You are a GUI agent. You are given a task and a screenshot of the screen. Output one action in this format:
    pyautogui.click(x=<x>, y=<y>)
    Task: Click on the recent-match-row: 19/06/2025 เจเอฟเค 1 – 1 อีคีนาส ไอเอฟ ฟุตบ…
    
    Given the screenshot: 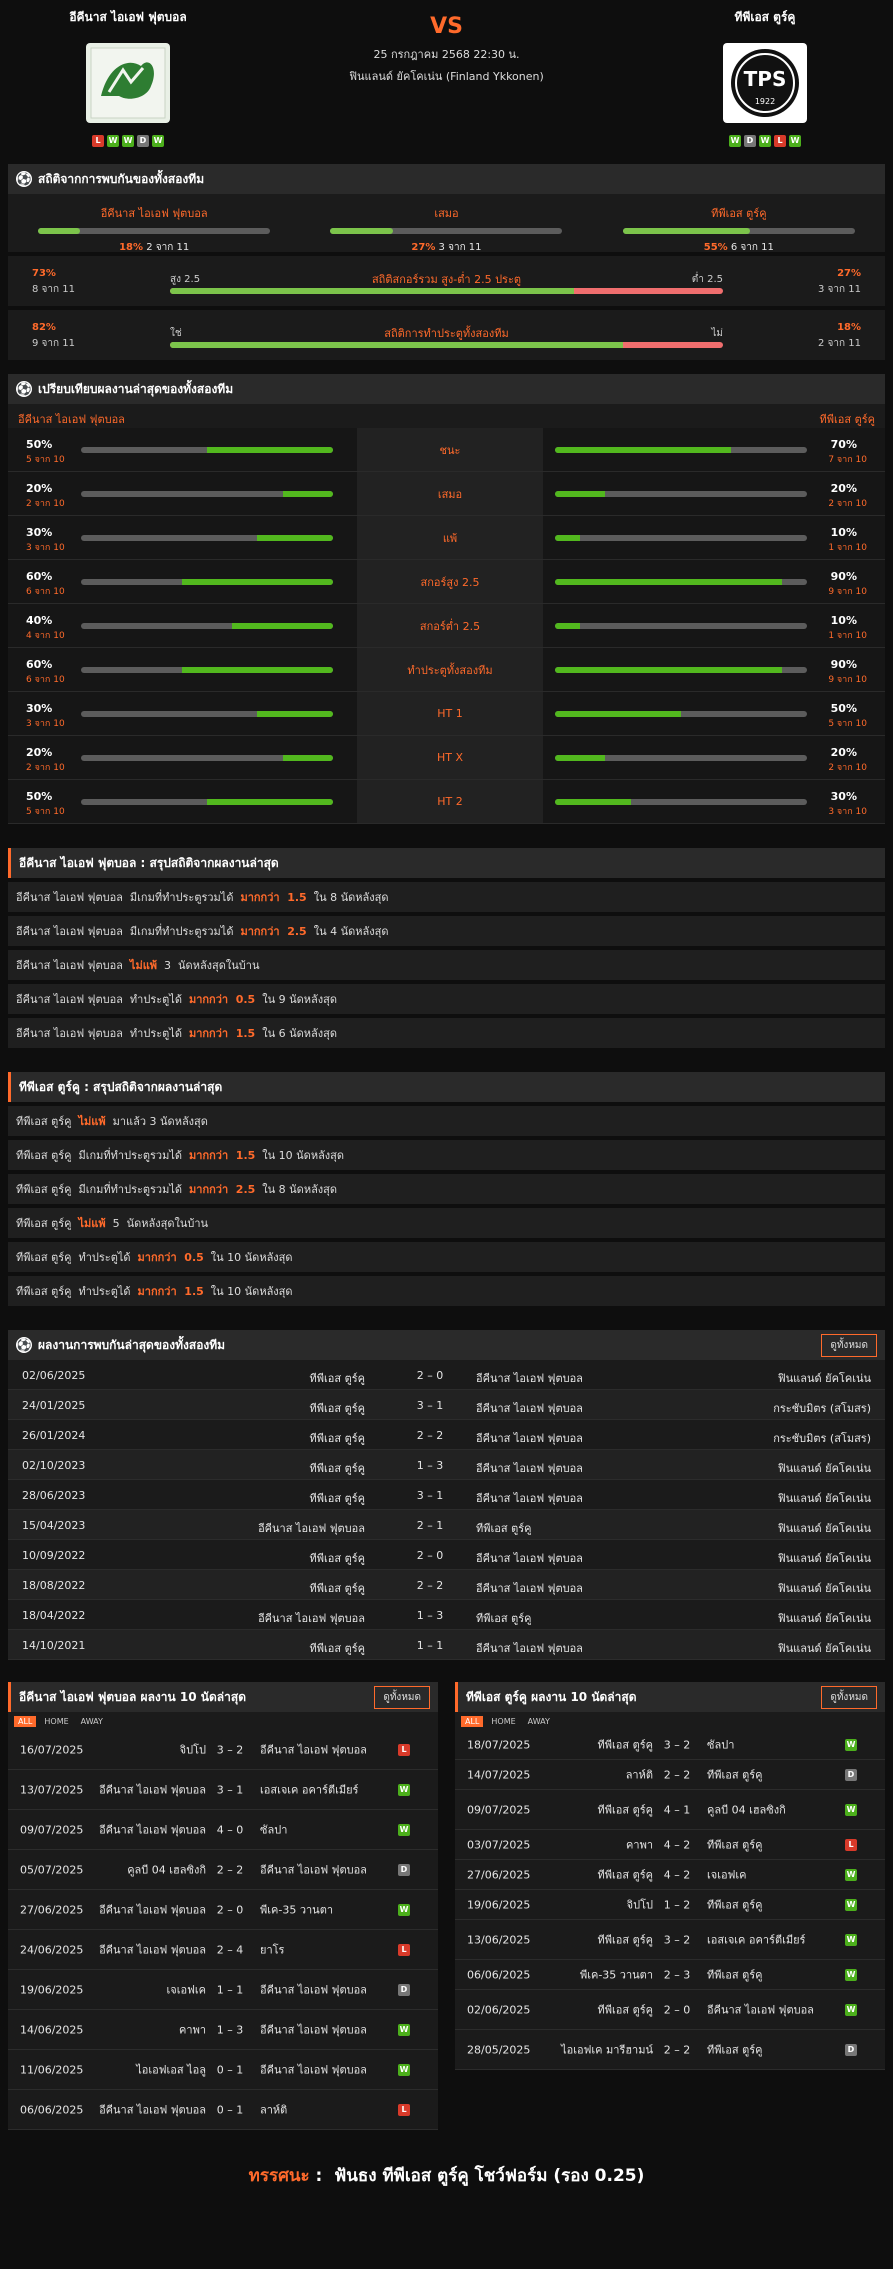 What is the action you would take?
    pyautogui.click(x=223, y=1990)
    